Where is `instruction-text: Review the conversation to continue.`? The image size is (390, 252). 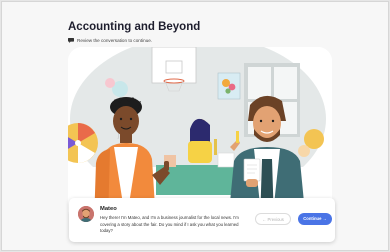 instruction-text: Review the conversation to continue. is located at coordinates (115, 40).